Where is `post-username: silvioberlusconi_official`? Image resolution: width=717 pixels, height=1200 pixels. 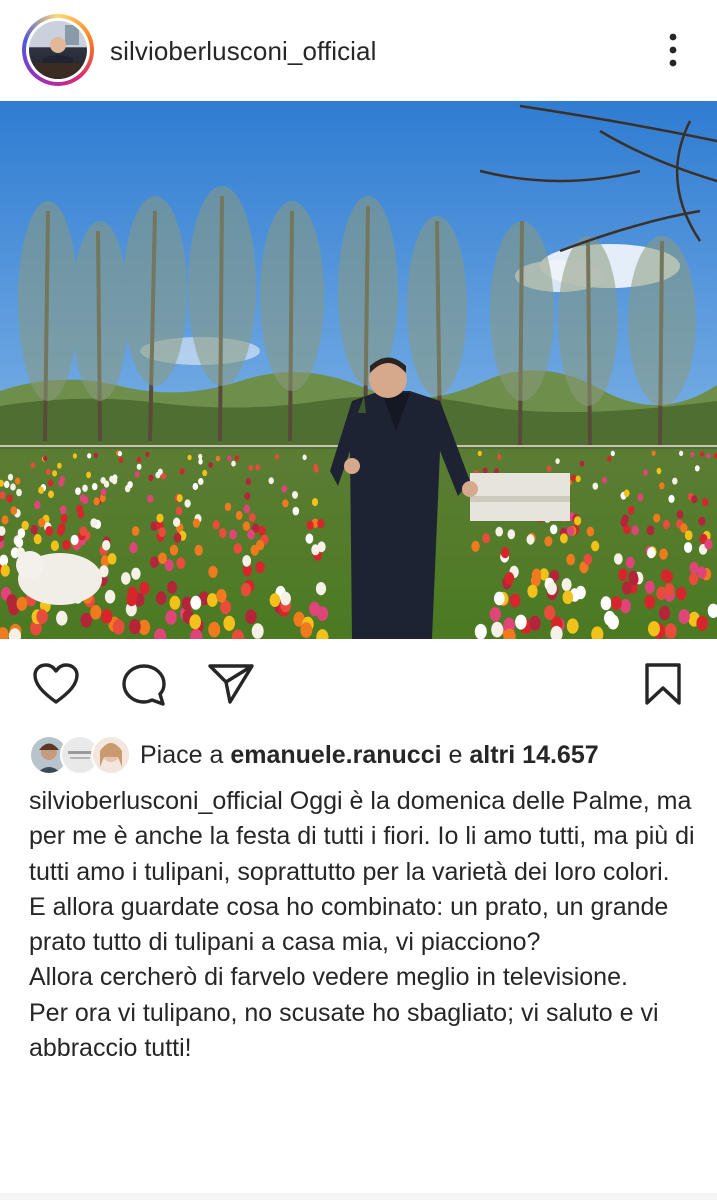
post-username: silvioberlusconi_official is located at coordinates (243, 51).